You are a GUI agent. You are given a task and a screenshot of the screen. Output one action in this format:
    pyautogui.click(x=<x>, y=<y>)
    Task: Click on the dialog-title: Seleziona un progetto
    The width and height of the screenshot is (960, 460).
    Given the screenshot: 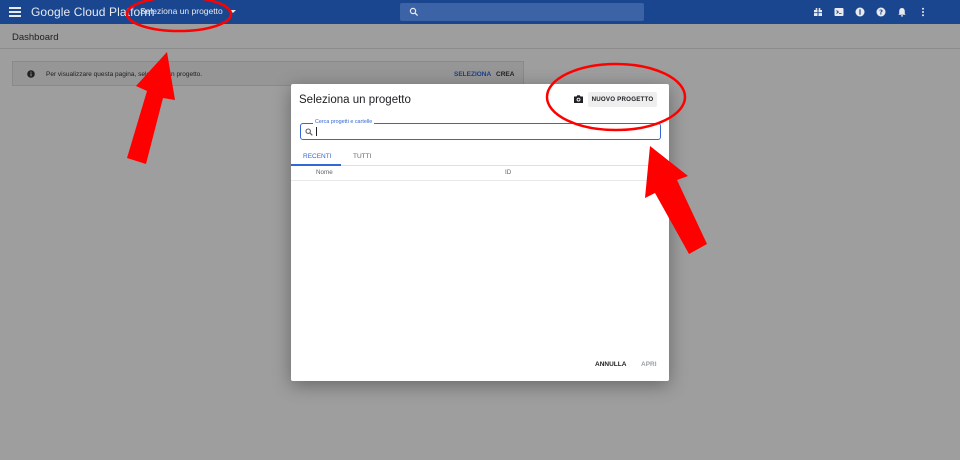 What is the action you would take?
    pyautogui.click(x=355, y=100)
    